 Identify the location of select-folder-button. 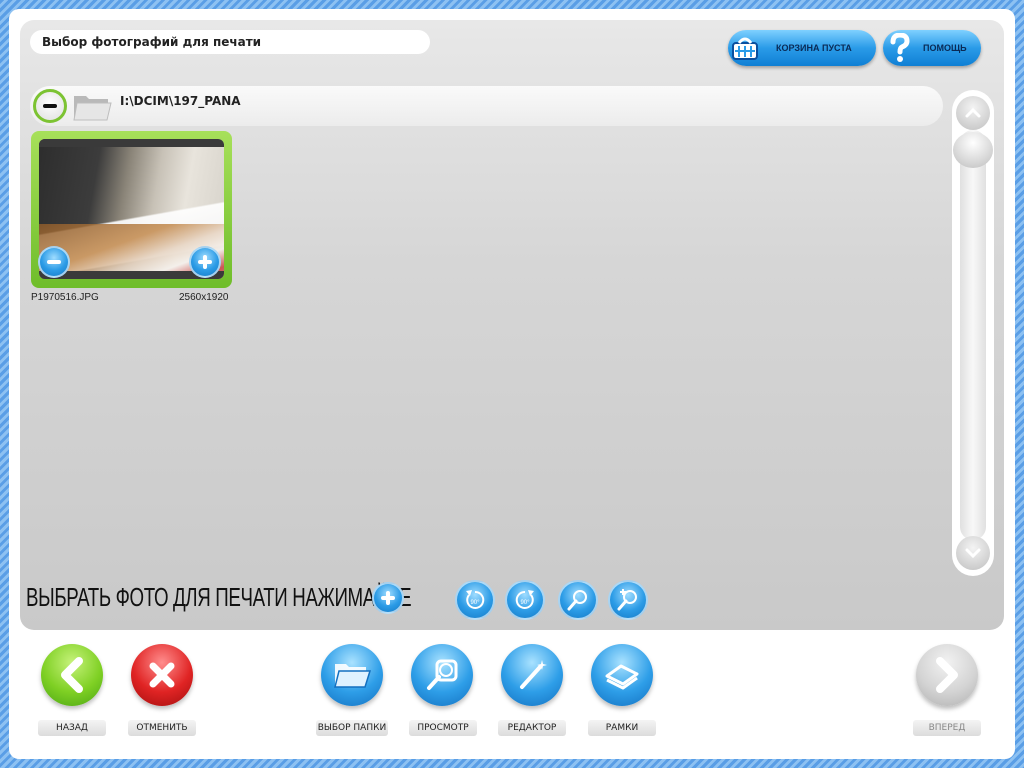
(352, 675).